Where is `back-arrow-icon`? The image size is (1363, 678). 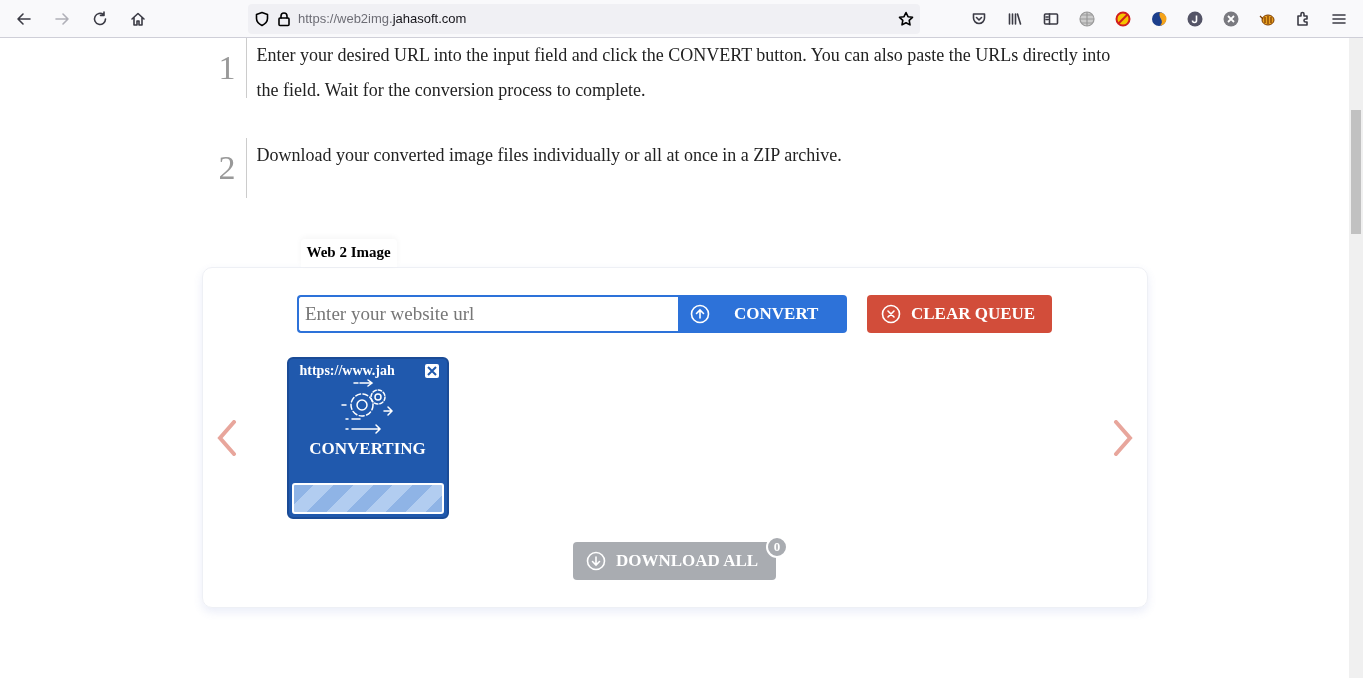 back-arrow-icon is located at coordinates (24, 18).